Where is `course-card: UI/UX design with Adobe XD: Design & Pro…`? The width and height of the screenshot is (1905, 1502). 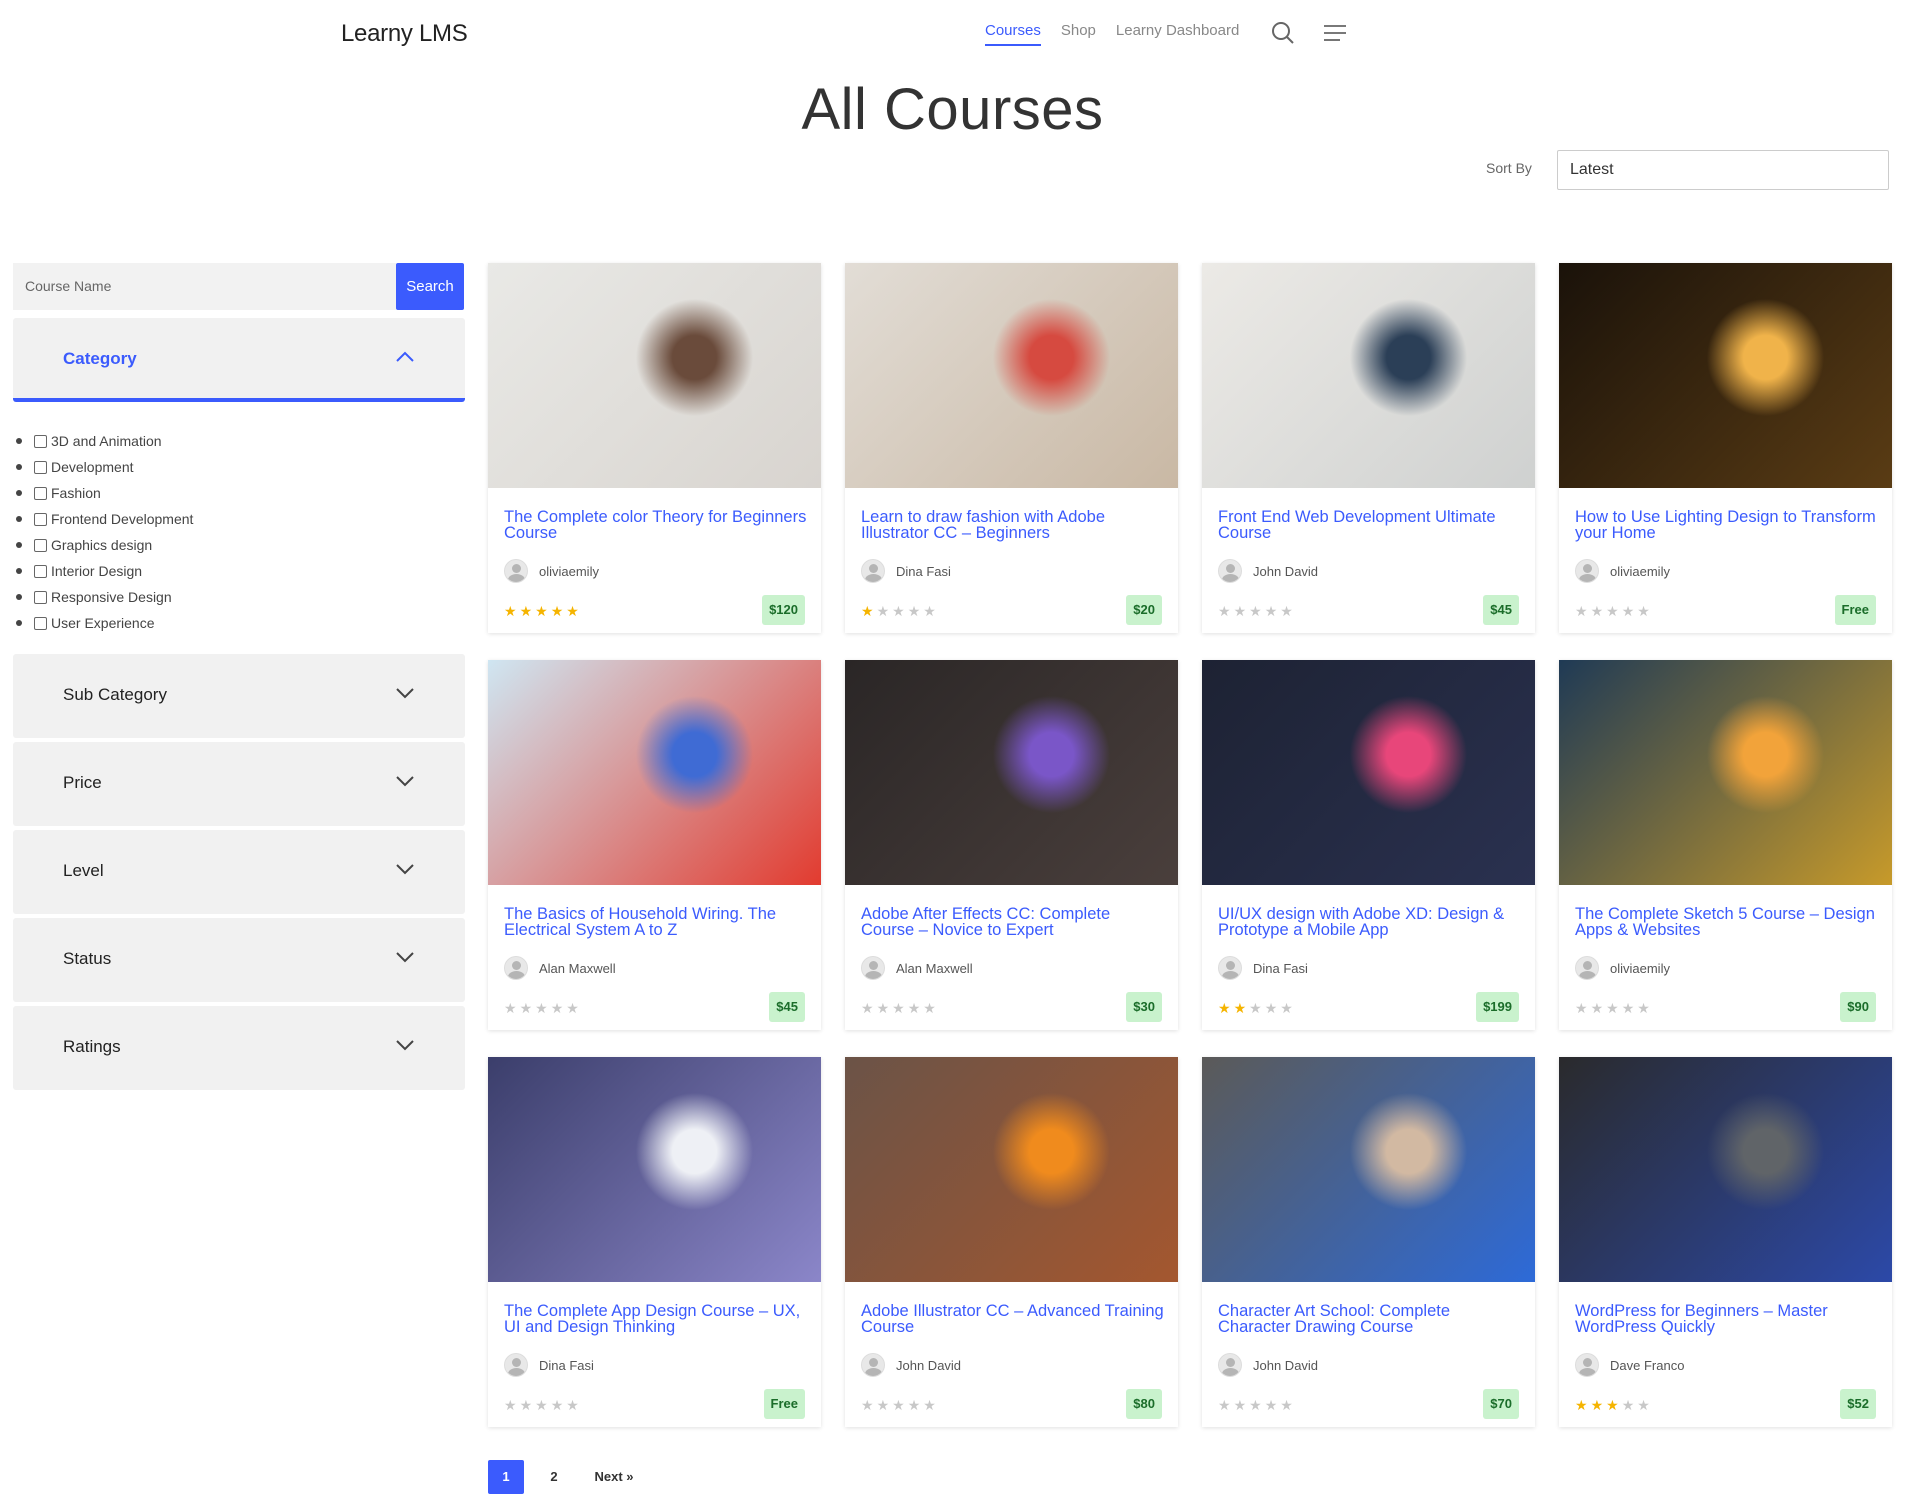
course-card: UI/UX design with Adobe XD: Design & Pro… is located at coordinates (1368, 845).